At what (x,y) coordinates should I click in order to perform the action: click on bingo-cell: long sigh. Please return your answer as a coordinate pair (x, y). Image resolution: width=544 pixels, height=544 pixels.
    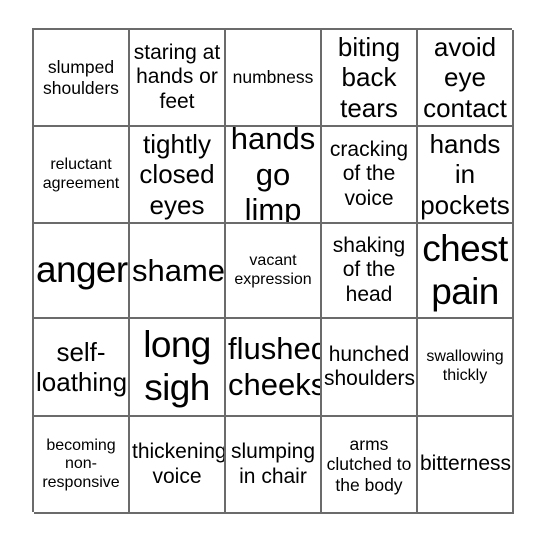
    Looking at the image, I should click on (178, 368).